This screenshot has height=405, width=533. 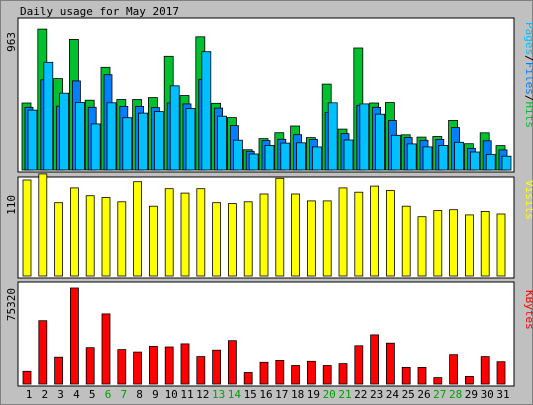 What do you see at coordinates (528, 310) in the screenshot?
I see `kbytes-panel-ylabel: KBytes` at bounding box center [528, 310].